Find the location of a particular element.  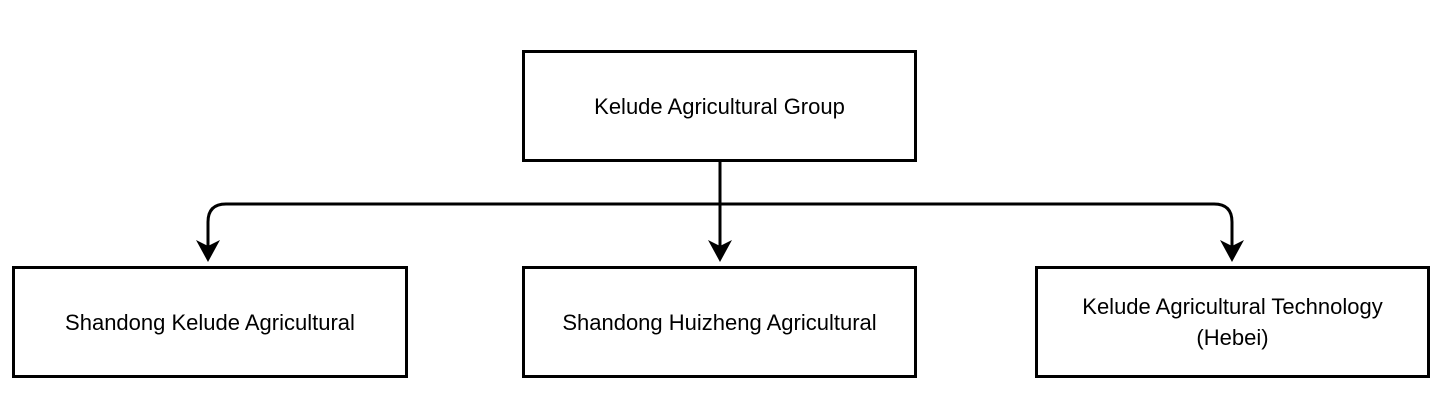

node-child-1-label: Shandong Kelude Agricultural is located at coordinates (210, 322).